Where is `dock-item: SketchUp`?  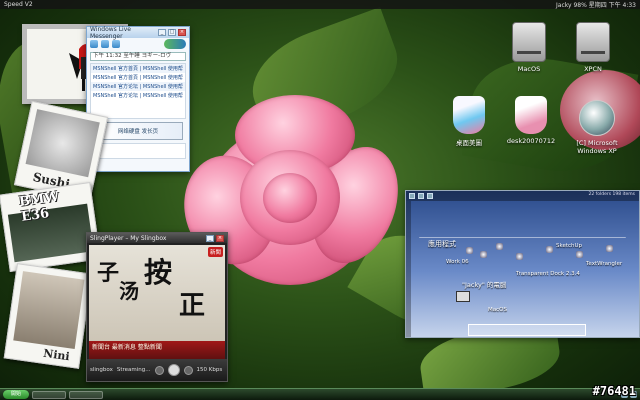
dock-item: SketchUp is located at coordinates (569, 246).